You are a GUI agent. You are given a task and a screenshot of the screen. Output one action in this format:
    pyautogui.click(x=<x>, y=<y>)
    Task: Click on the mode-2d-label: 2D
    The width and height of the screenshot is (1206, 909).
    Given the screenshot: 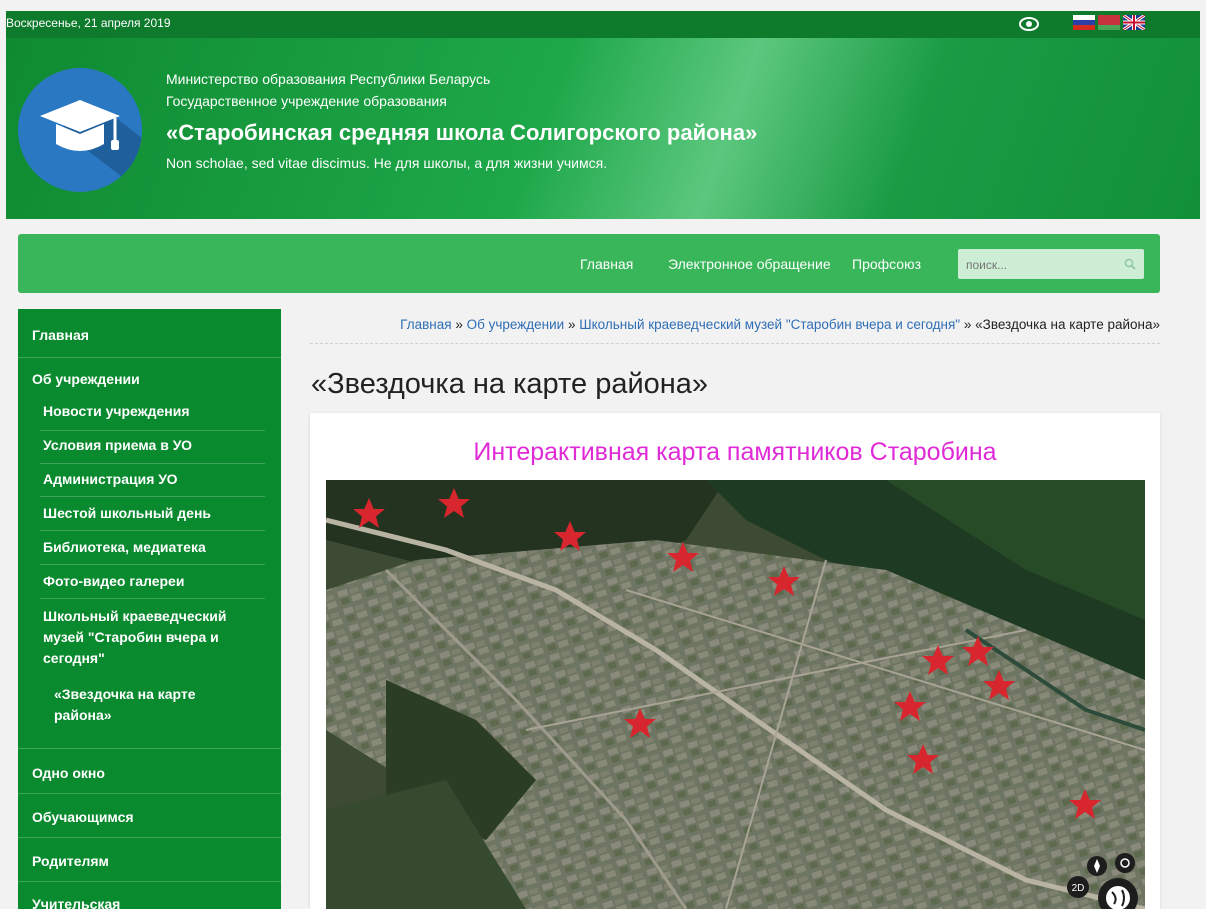 What is the action you would take?
    pyautogui.click(x=1078, y=888)
    